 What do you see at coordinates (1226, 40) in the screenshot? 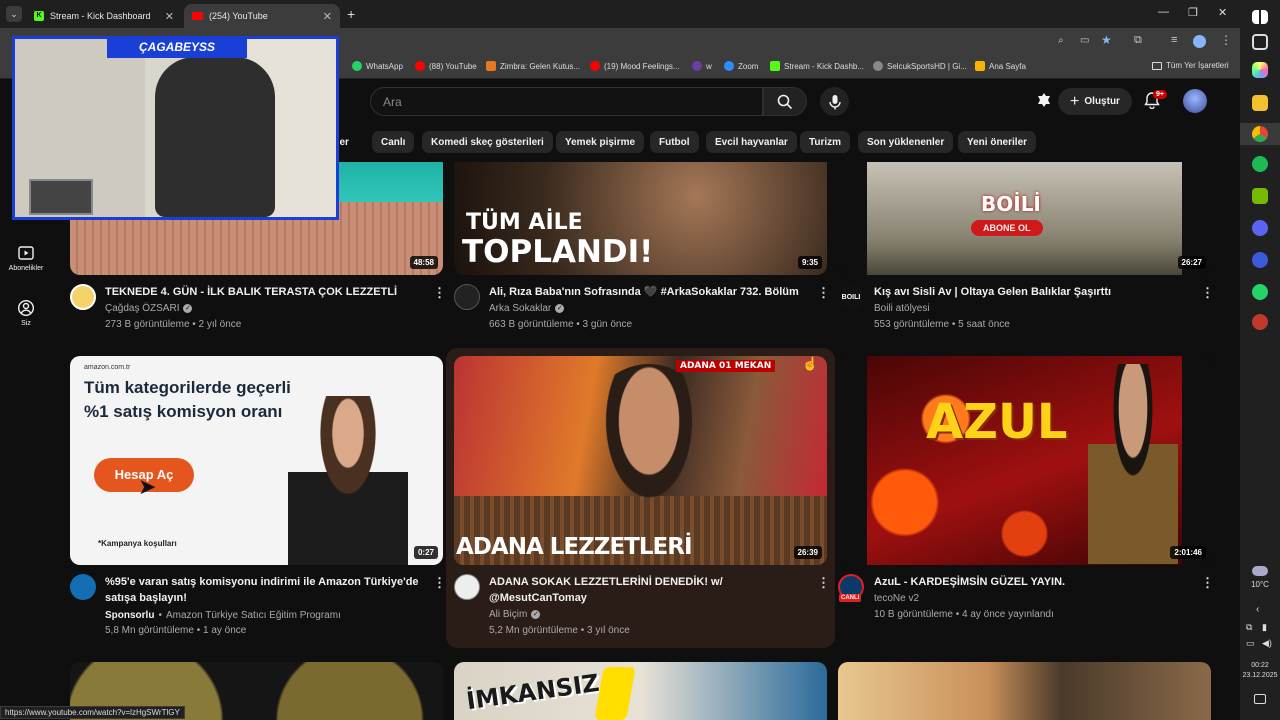
I see `menu-icon: ⋮` at bounding box center [1226, 40].